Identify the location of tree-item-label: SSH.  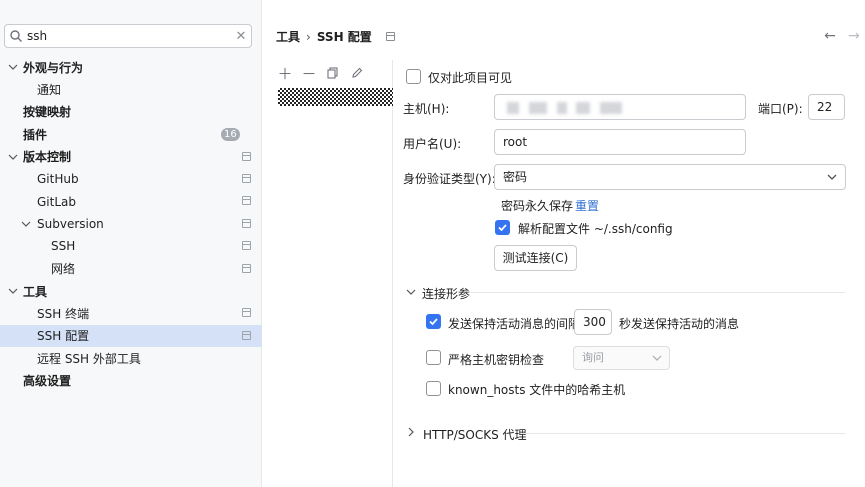
(63, 246).